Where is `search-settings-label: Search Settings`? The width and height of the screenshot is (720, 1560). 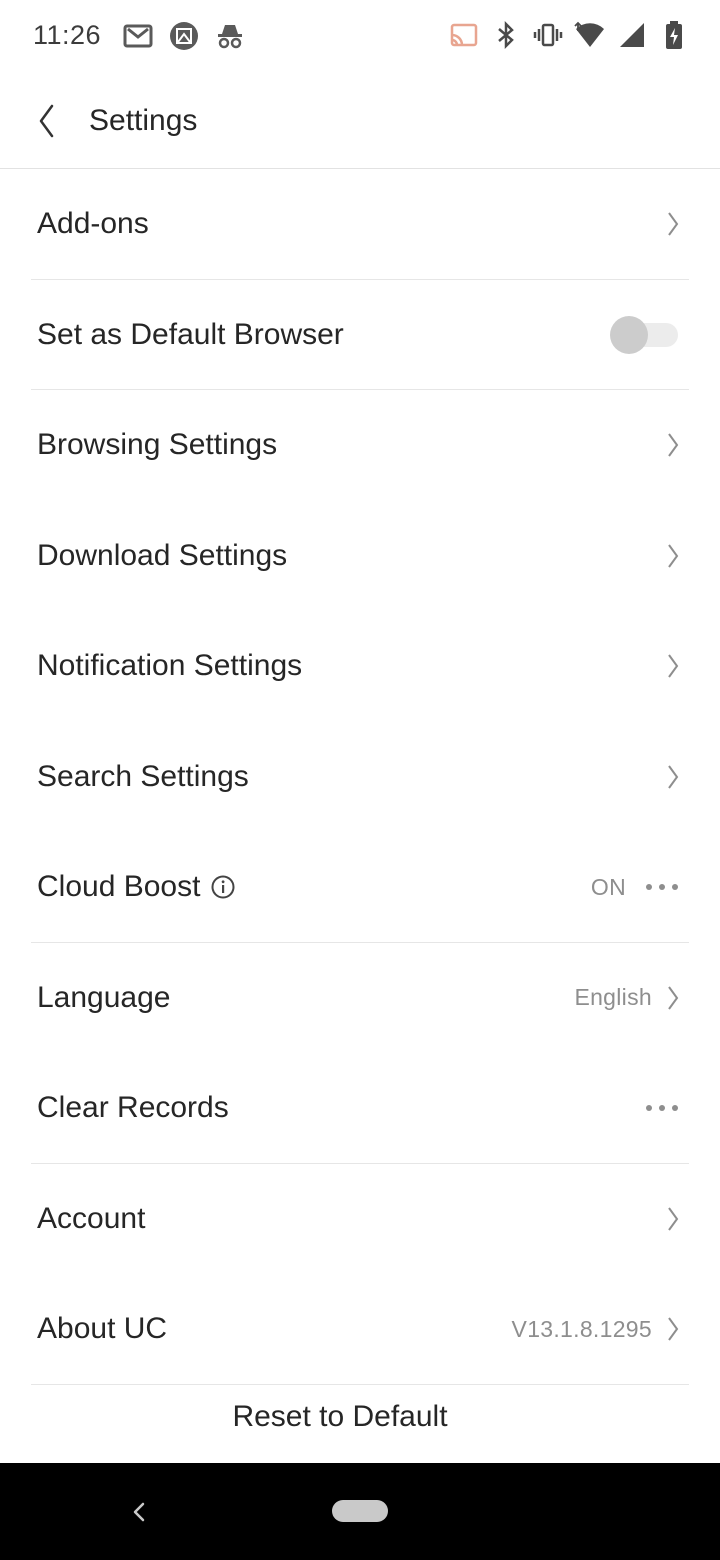
search-settings-label: Search Settings is located at coordinates (143, 776).